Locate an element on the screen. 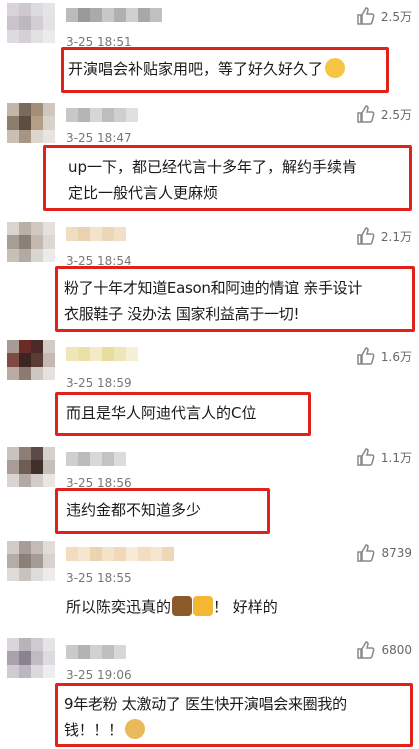 Image resolution: width=419 pixels, height=749 pixels. doge-icon is located at coordinates (134, 729).